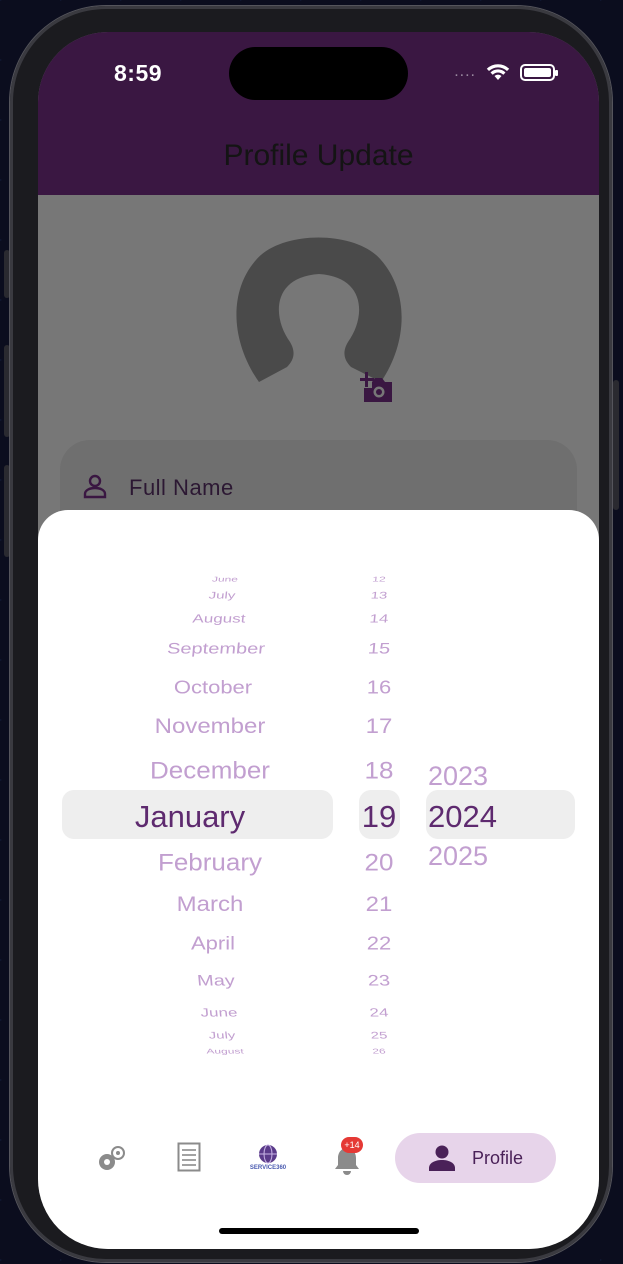  I want to click on battery-icon, so click(539, 72).